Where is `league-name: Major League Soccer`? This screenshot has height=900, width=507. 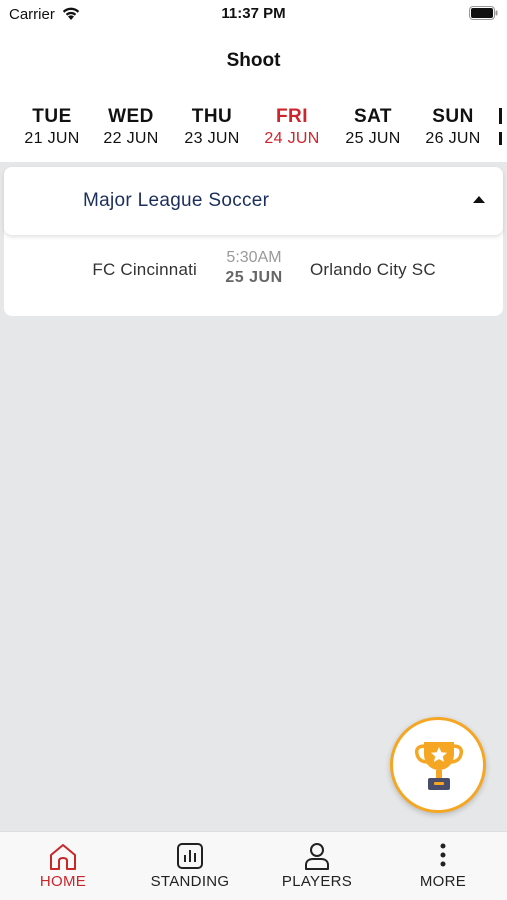
league-name: Major League Soccer is located at coordinates (176, 200).